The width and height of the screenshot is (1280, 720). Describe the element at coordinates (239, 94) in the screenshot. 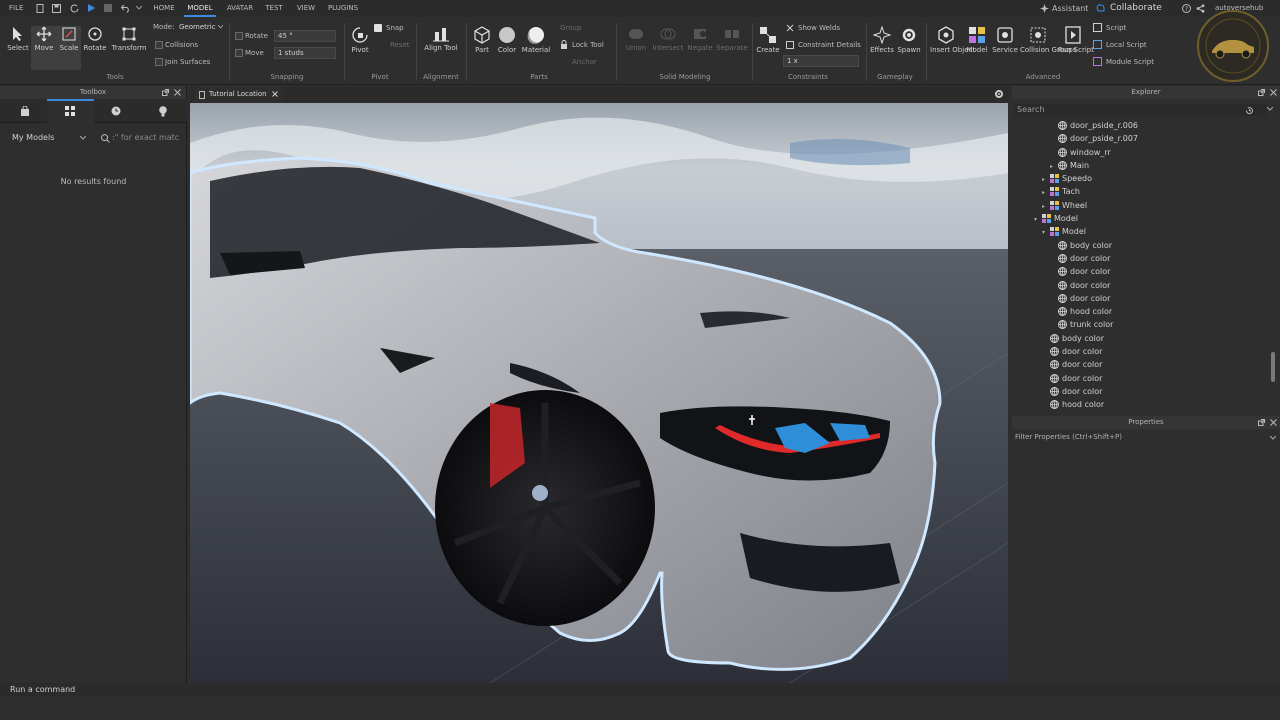

I see `tab-tutorial-location: Tutorial Location` at that location.